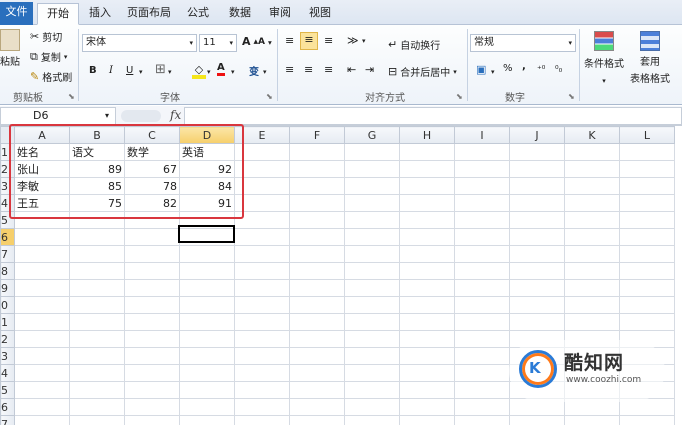 The image size is (682, 425). What do you see at coordinates (152, 407) in the screenshot?
I see `cell-c16` at bounding box center [152, 407].